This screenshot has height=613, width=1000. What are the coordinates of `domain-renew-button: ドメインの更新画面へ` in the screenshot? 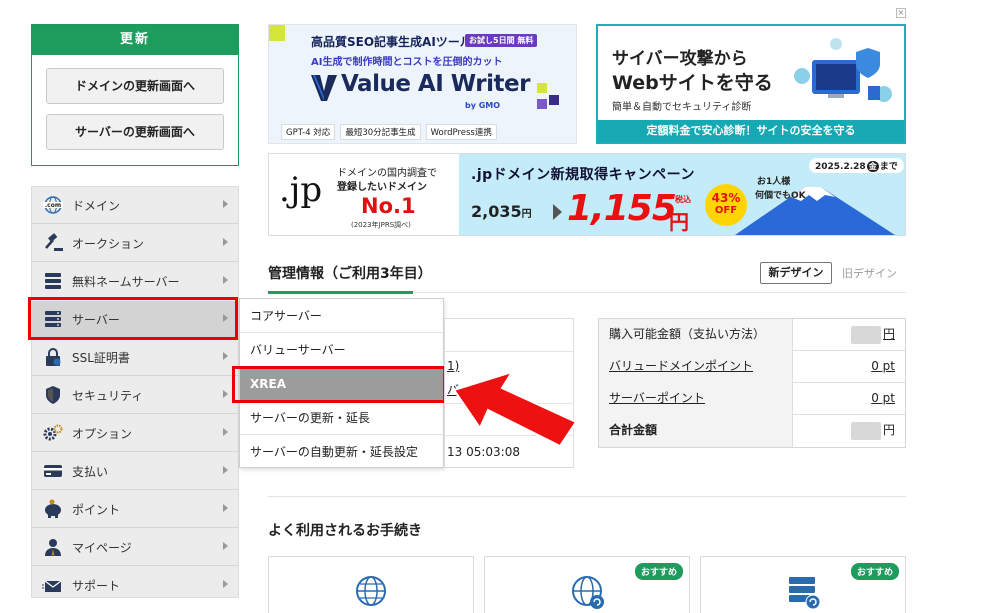 It's located at (135, 86).